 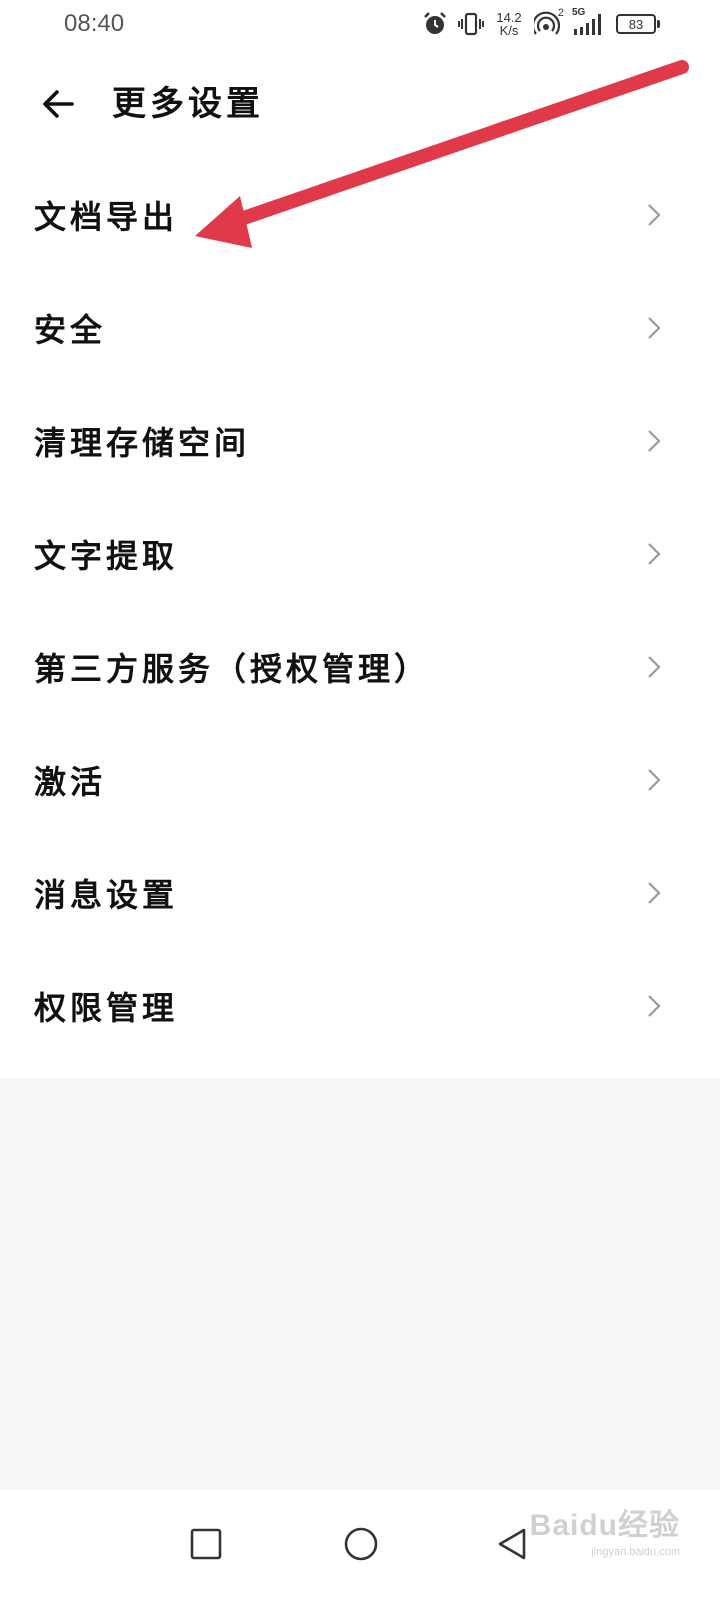 I want to click on settings-item-message-settings: 消息设置, so click(x=360, y=892).